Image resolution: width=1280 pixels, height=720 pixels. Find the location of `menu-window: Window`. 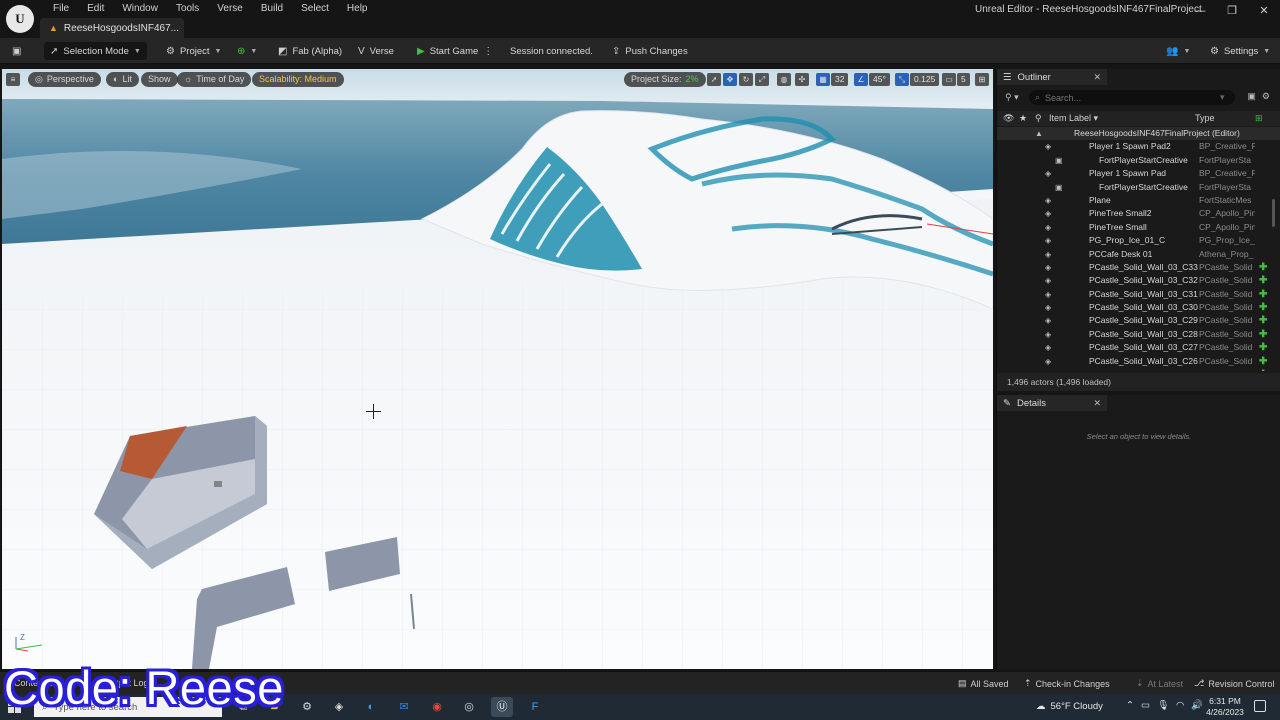

menu-window: Window is located at coordinates (140, 9).